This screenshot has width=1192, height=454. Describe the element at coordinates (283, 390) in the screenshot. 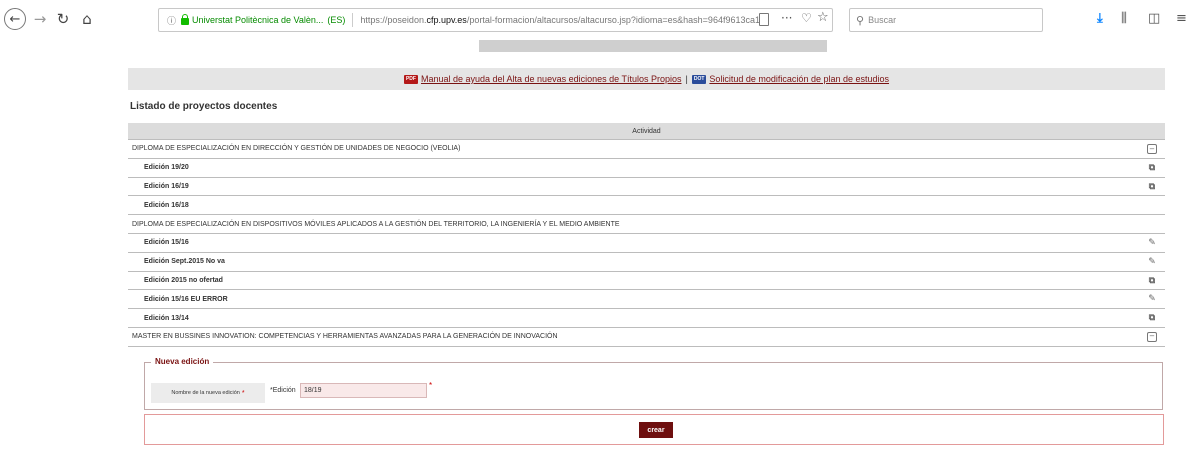

I see `edition-prefix: *Edición` at that location.